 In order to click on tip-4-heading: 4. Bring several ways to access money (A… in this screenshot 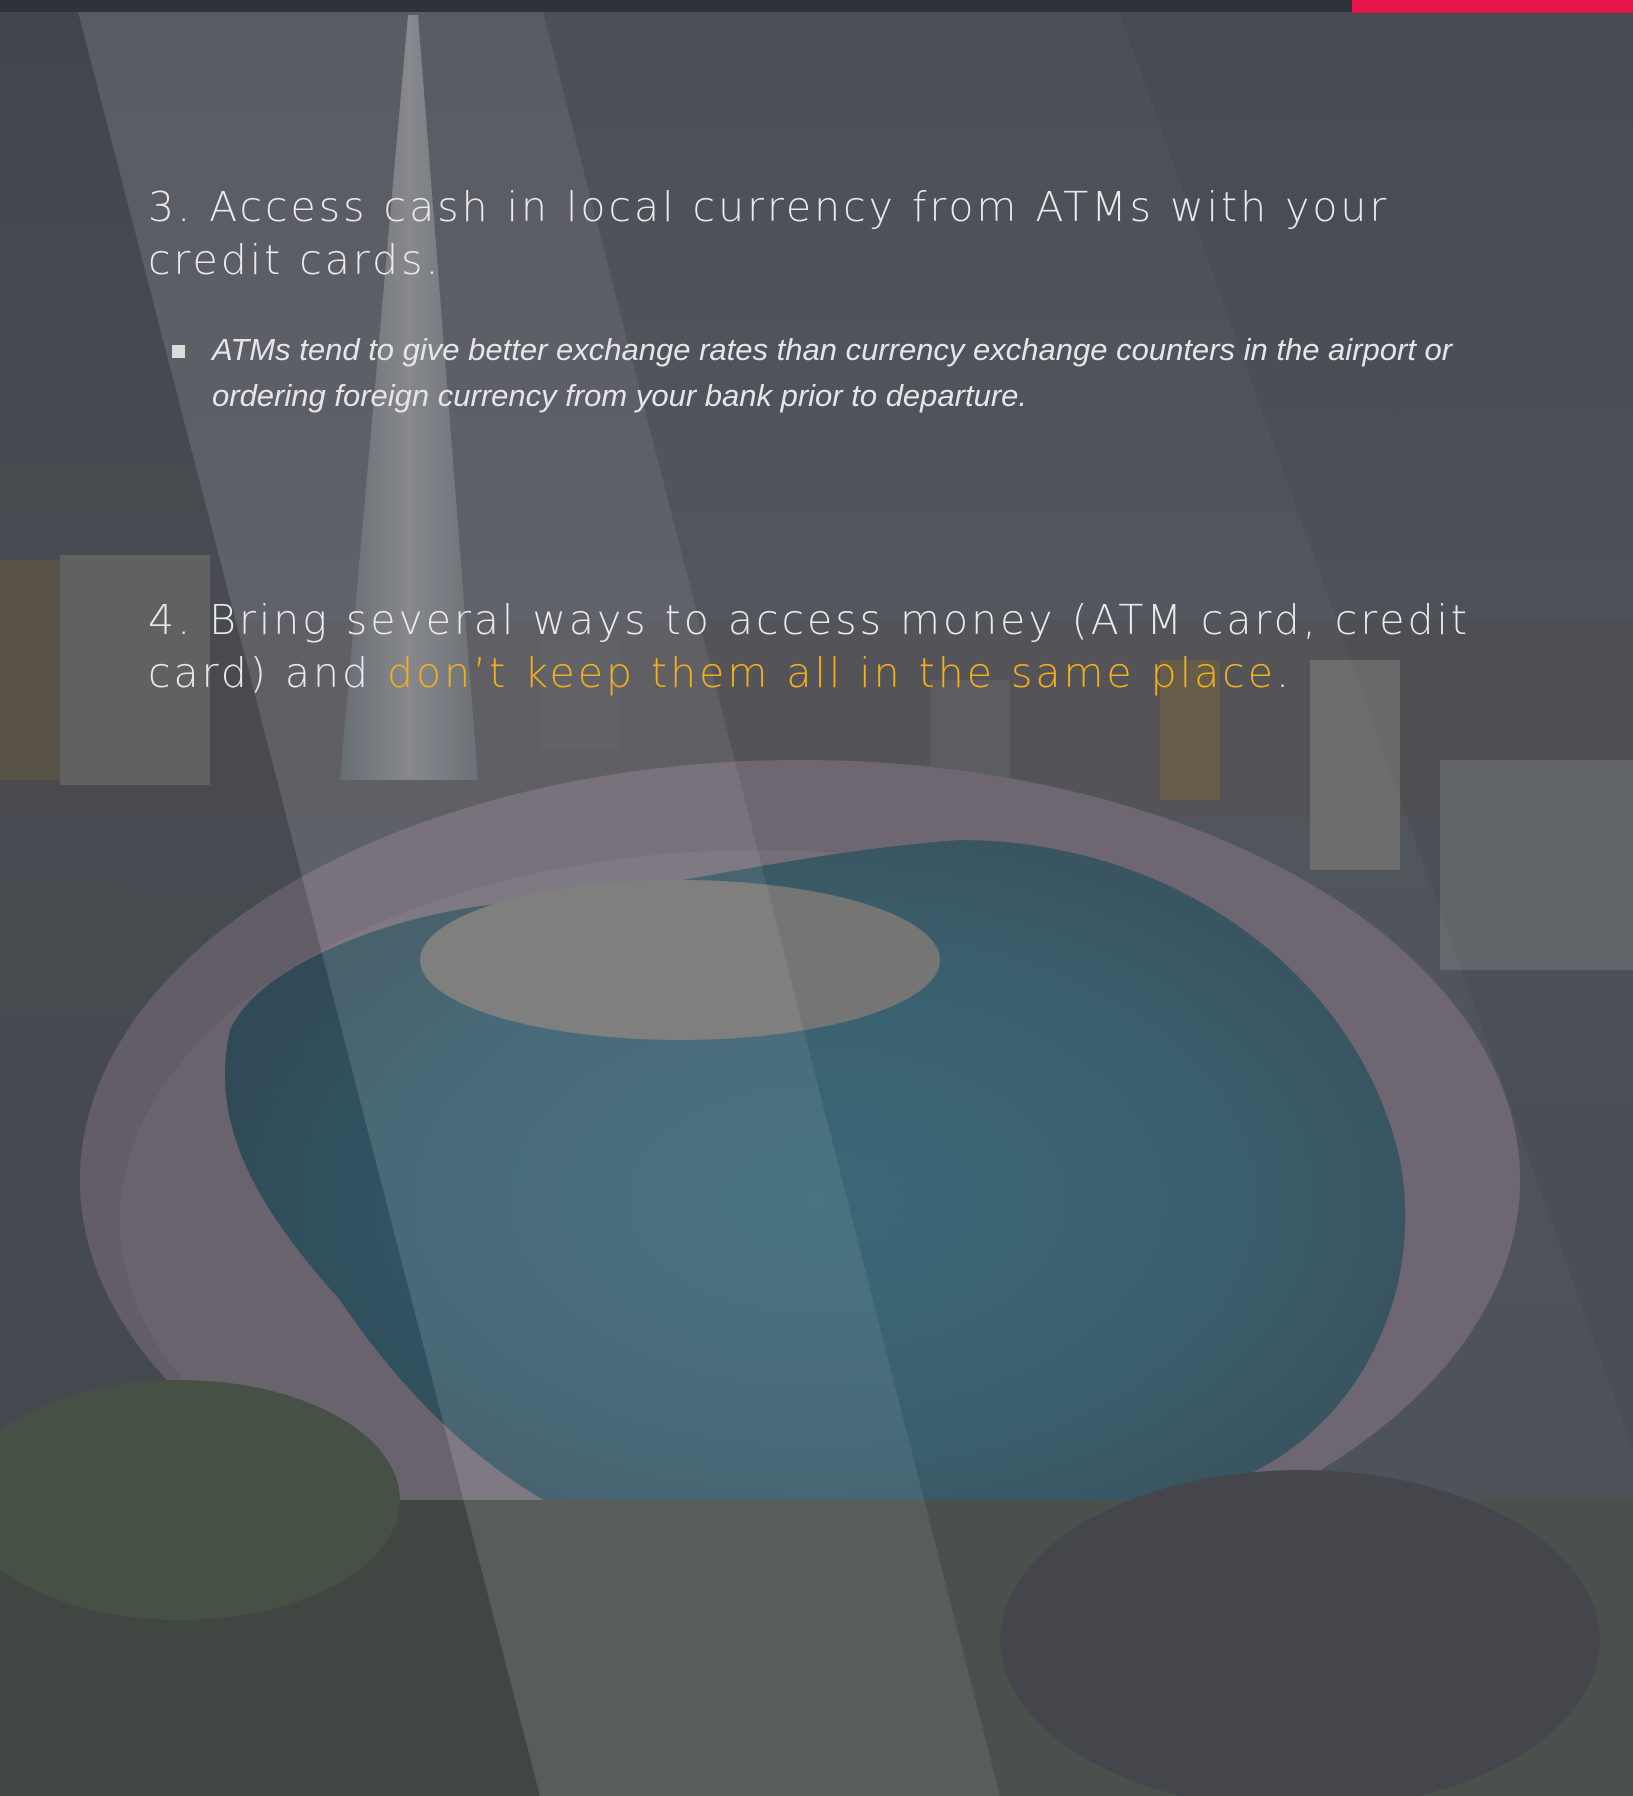, I will do `click(813, 647)`.